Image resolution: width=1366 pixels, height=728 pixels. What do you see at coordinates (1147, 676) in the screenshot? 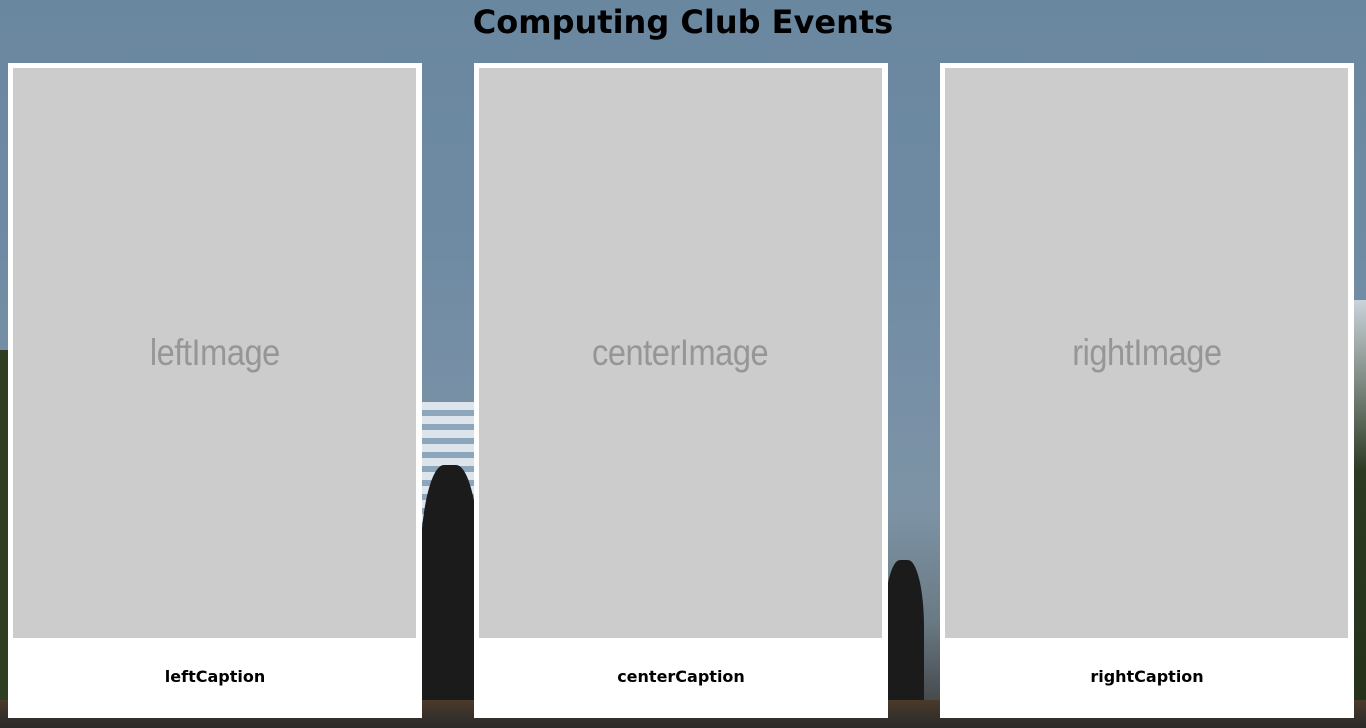
I see `event-caption-right: rightCaption` at bounding box center [1147, 676].